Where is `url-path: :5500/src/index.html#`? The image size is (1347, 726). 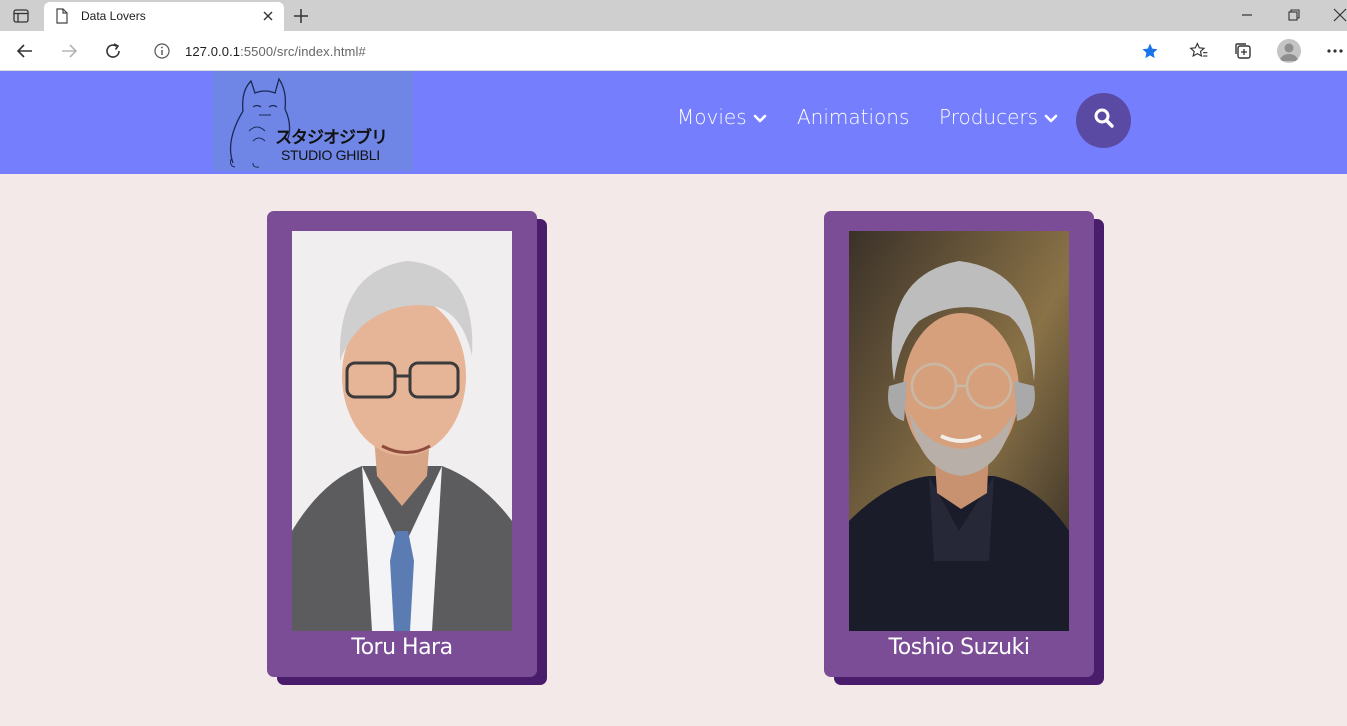 url-path: :5500/src/index.html# is located at coordinates (303, 51).